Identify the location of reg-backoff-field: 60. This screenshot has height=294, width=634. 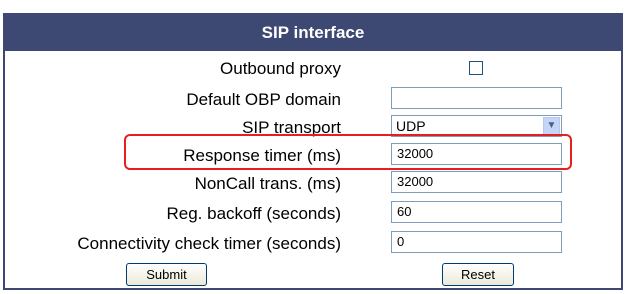
(476, 212).